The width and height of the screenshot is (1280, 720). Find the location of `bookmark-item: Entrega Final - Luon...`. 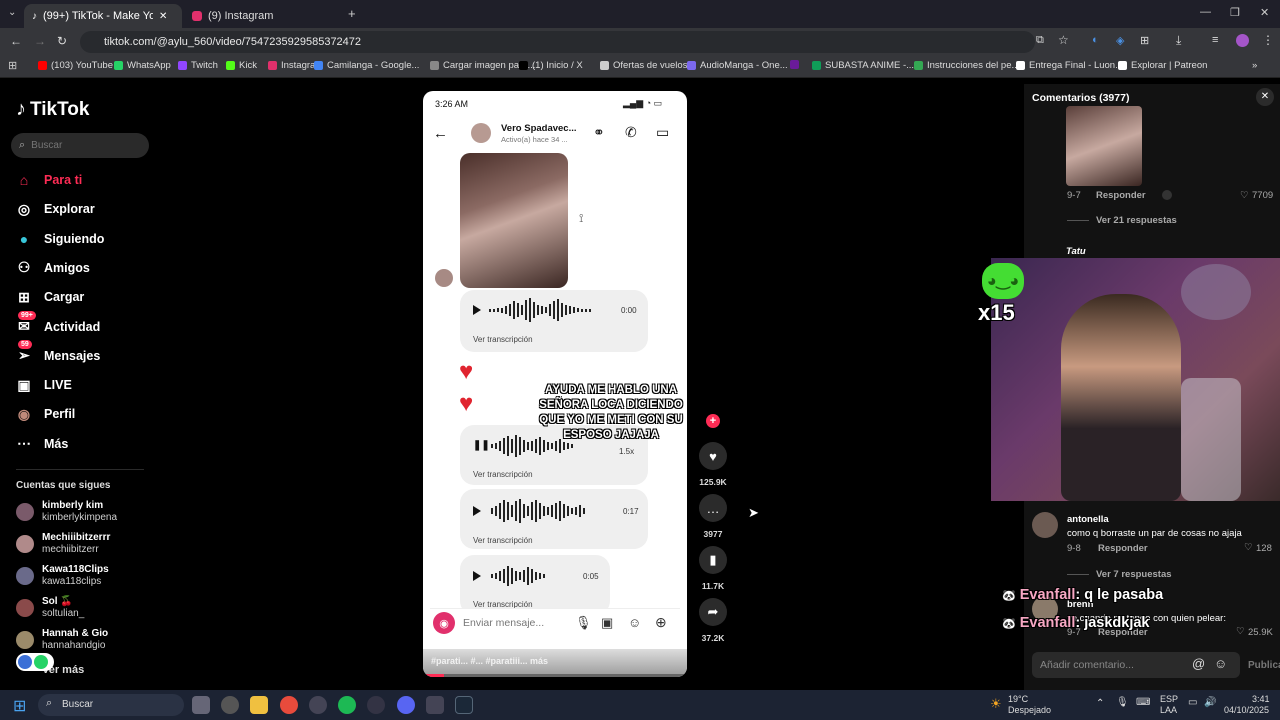

bookmark-item: Entrega Final - Luon... is located at coordinates (1069, 65).